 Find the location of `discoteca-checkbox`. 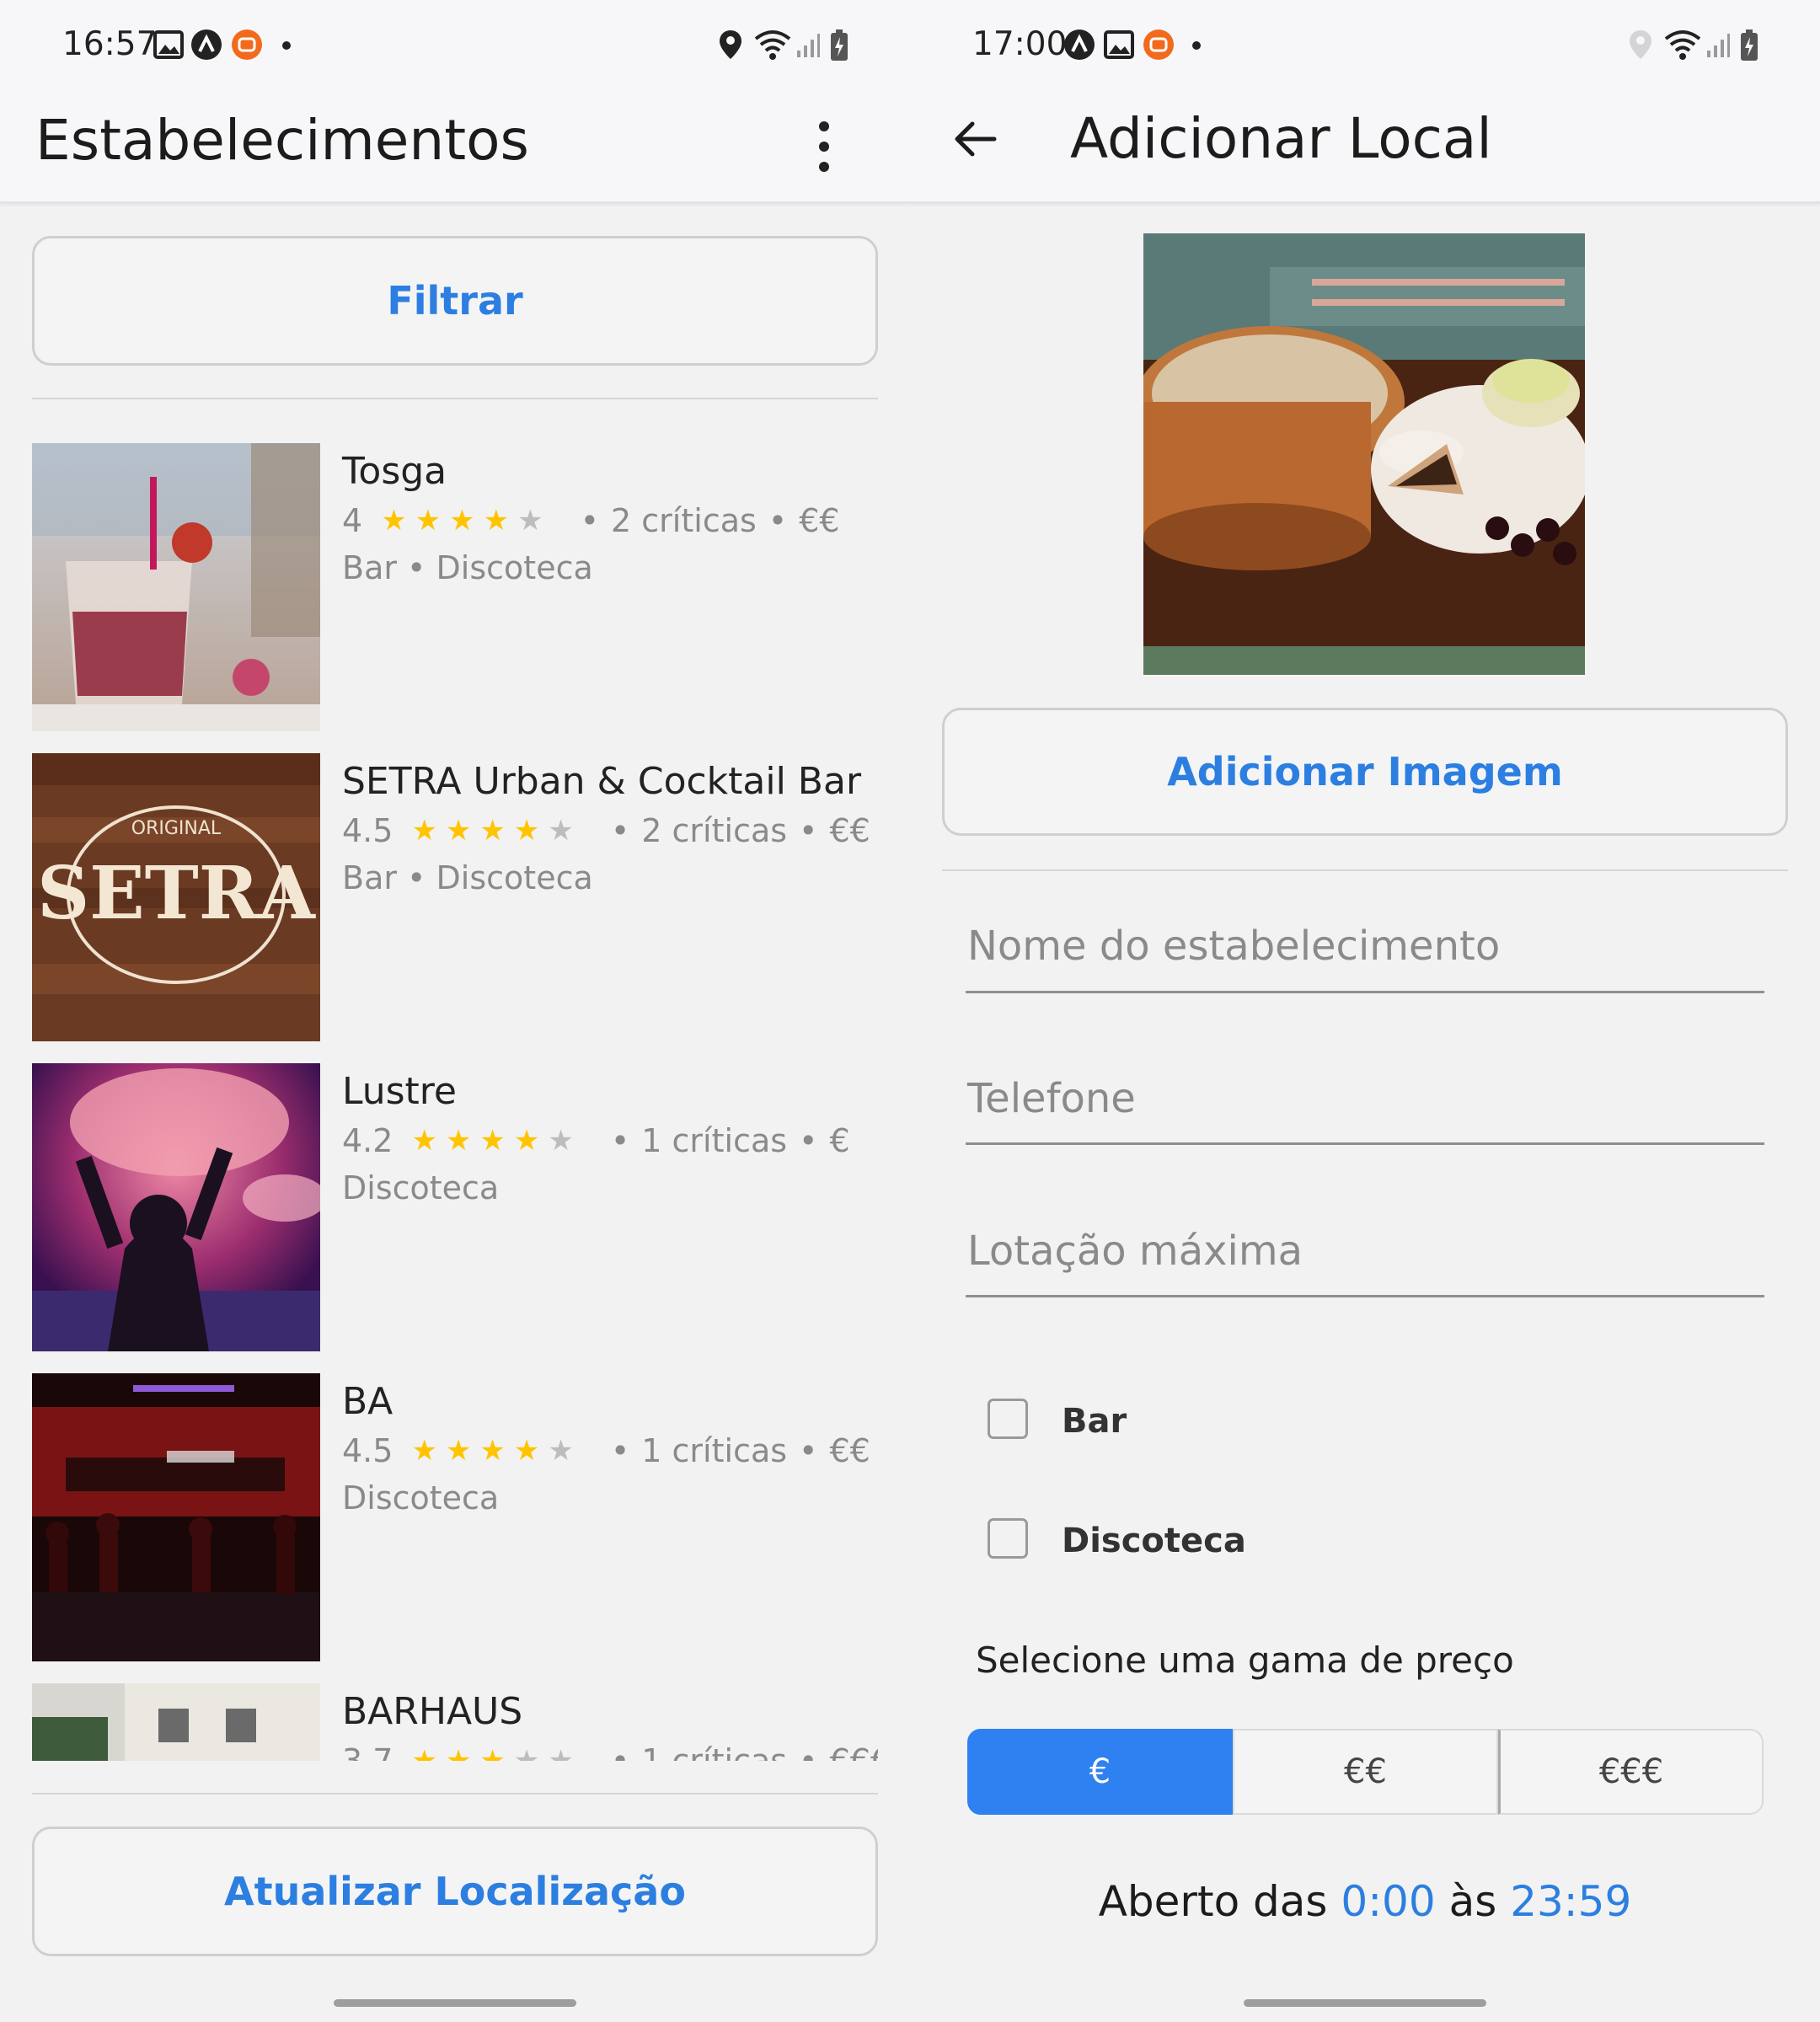

discoteca-checkbox is located at coordinates (1008, 1538).